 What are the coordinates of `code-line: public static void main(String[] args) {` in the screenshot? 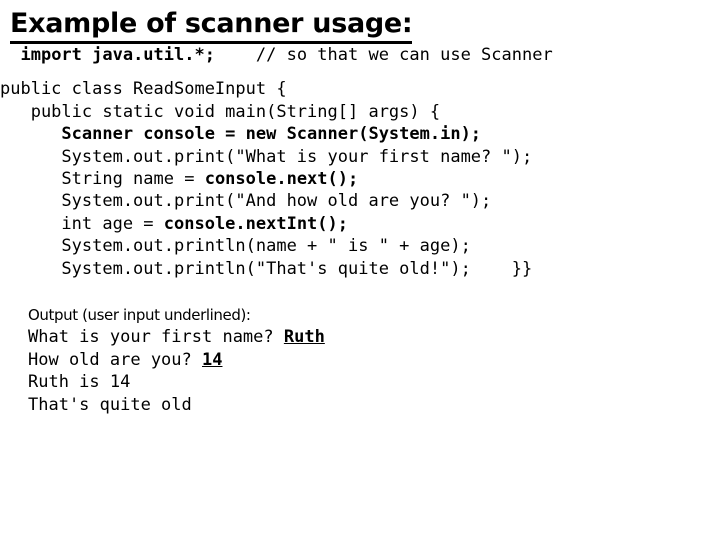 It's located at (360, 112).